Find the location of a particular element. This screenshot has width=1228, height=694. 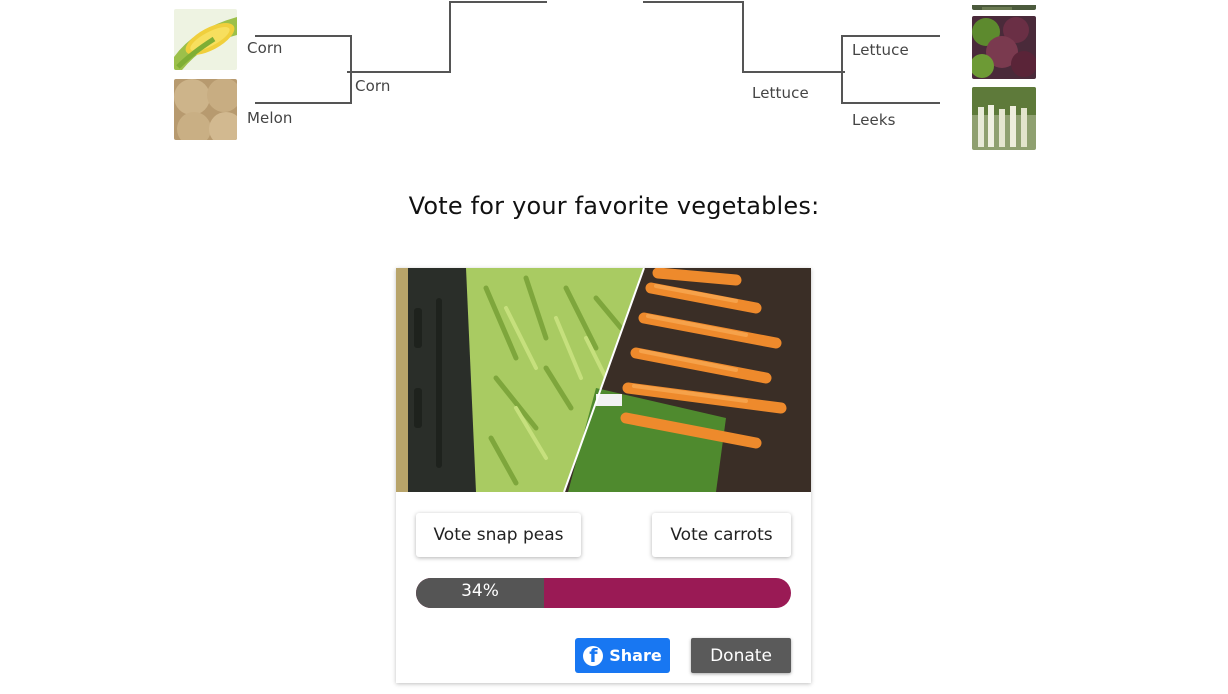

bracket-label-corn-winner: Corn is located at coordinates (373, 86).